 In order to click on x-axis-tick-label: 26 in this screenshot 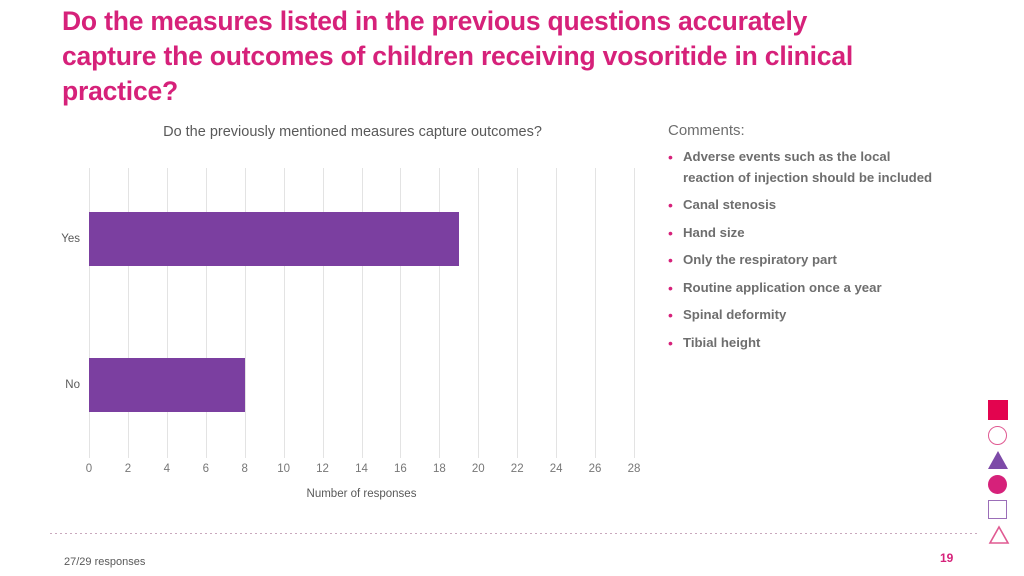, I will do `click(595, 469)`.